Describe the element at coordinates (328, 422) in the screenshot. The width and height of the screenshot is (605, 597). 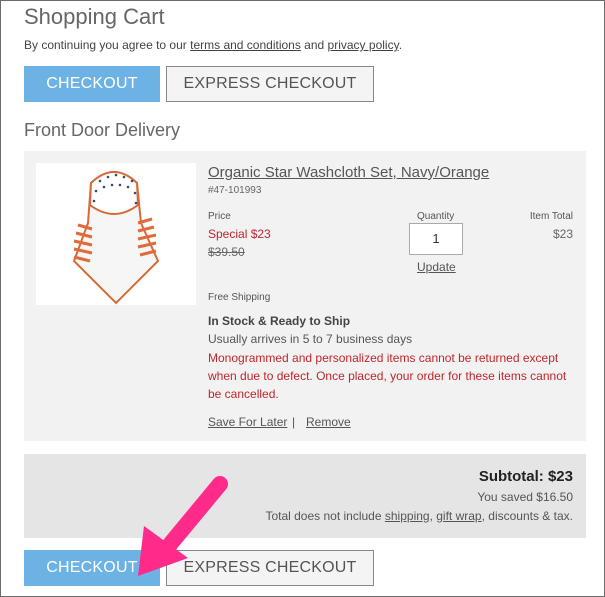
I see `remove-link: Remove` at that location.